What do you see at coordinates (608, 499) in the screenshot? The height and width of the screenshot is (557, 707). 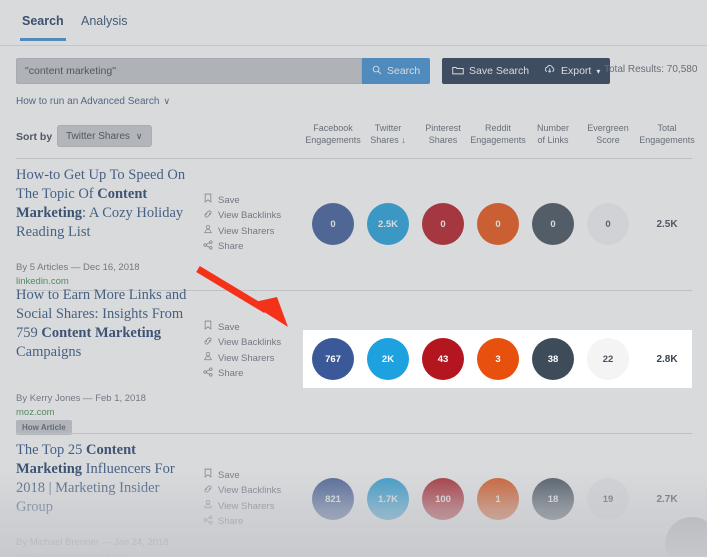 I see `metric-bubble-evergreen-score: 19` at bounding box center [608, 499].